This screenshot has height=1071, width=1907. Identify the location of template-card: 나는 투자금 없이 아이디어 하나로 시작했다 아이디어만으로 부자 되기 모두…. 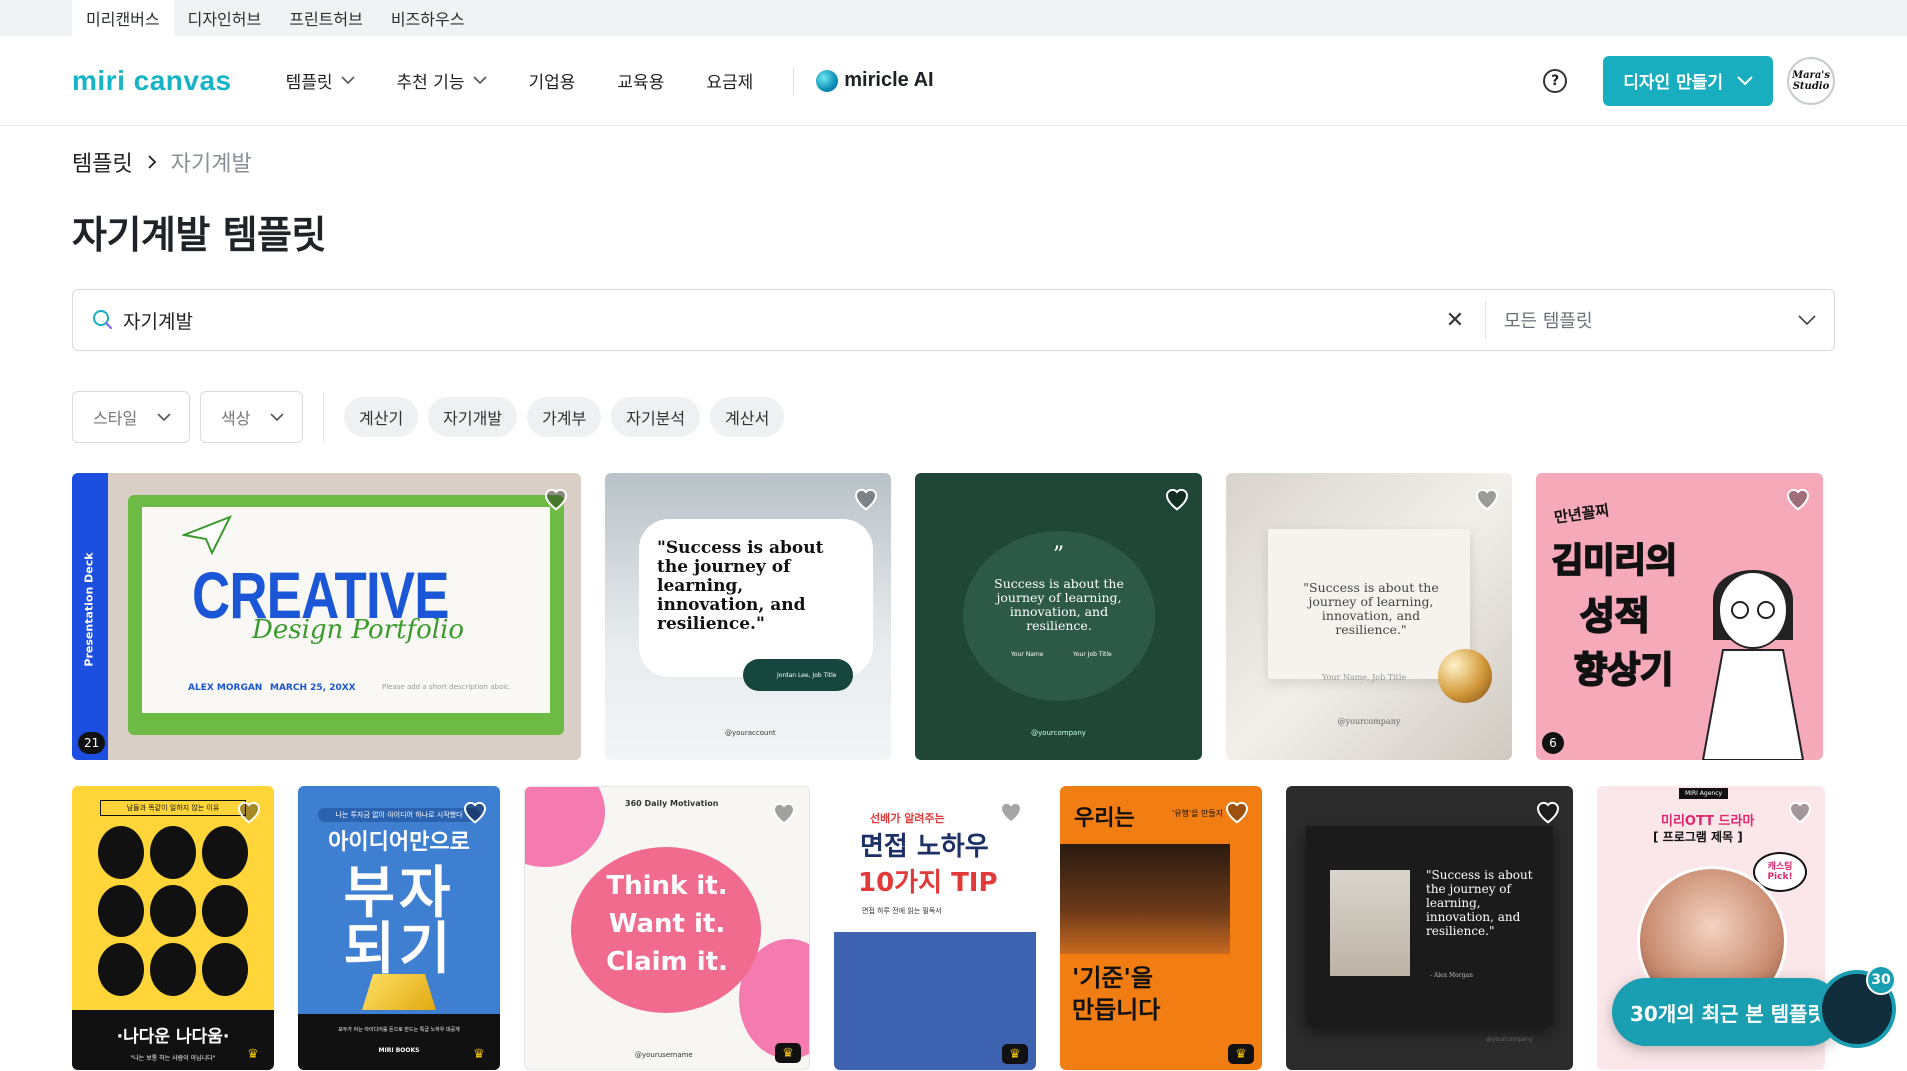
(399, 928).